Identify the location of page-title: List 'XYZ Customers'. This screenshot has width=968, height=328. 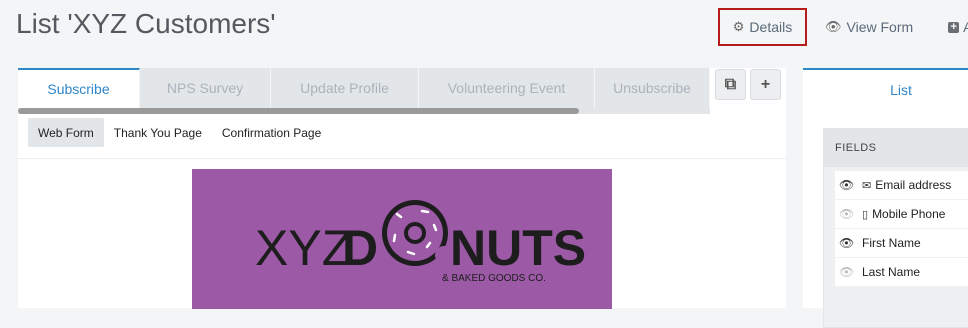
(146, 23).